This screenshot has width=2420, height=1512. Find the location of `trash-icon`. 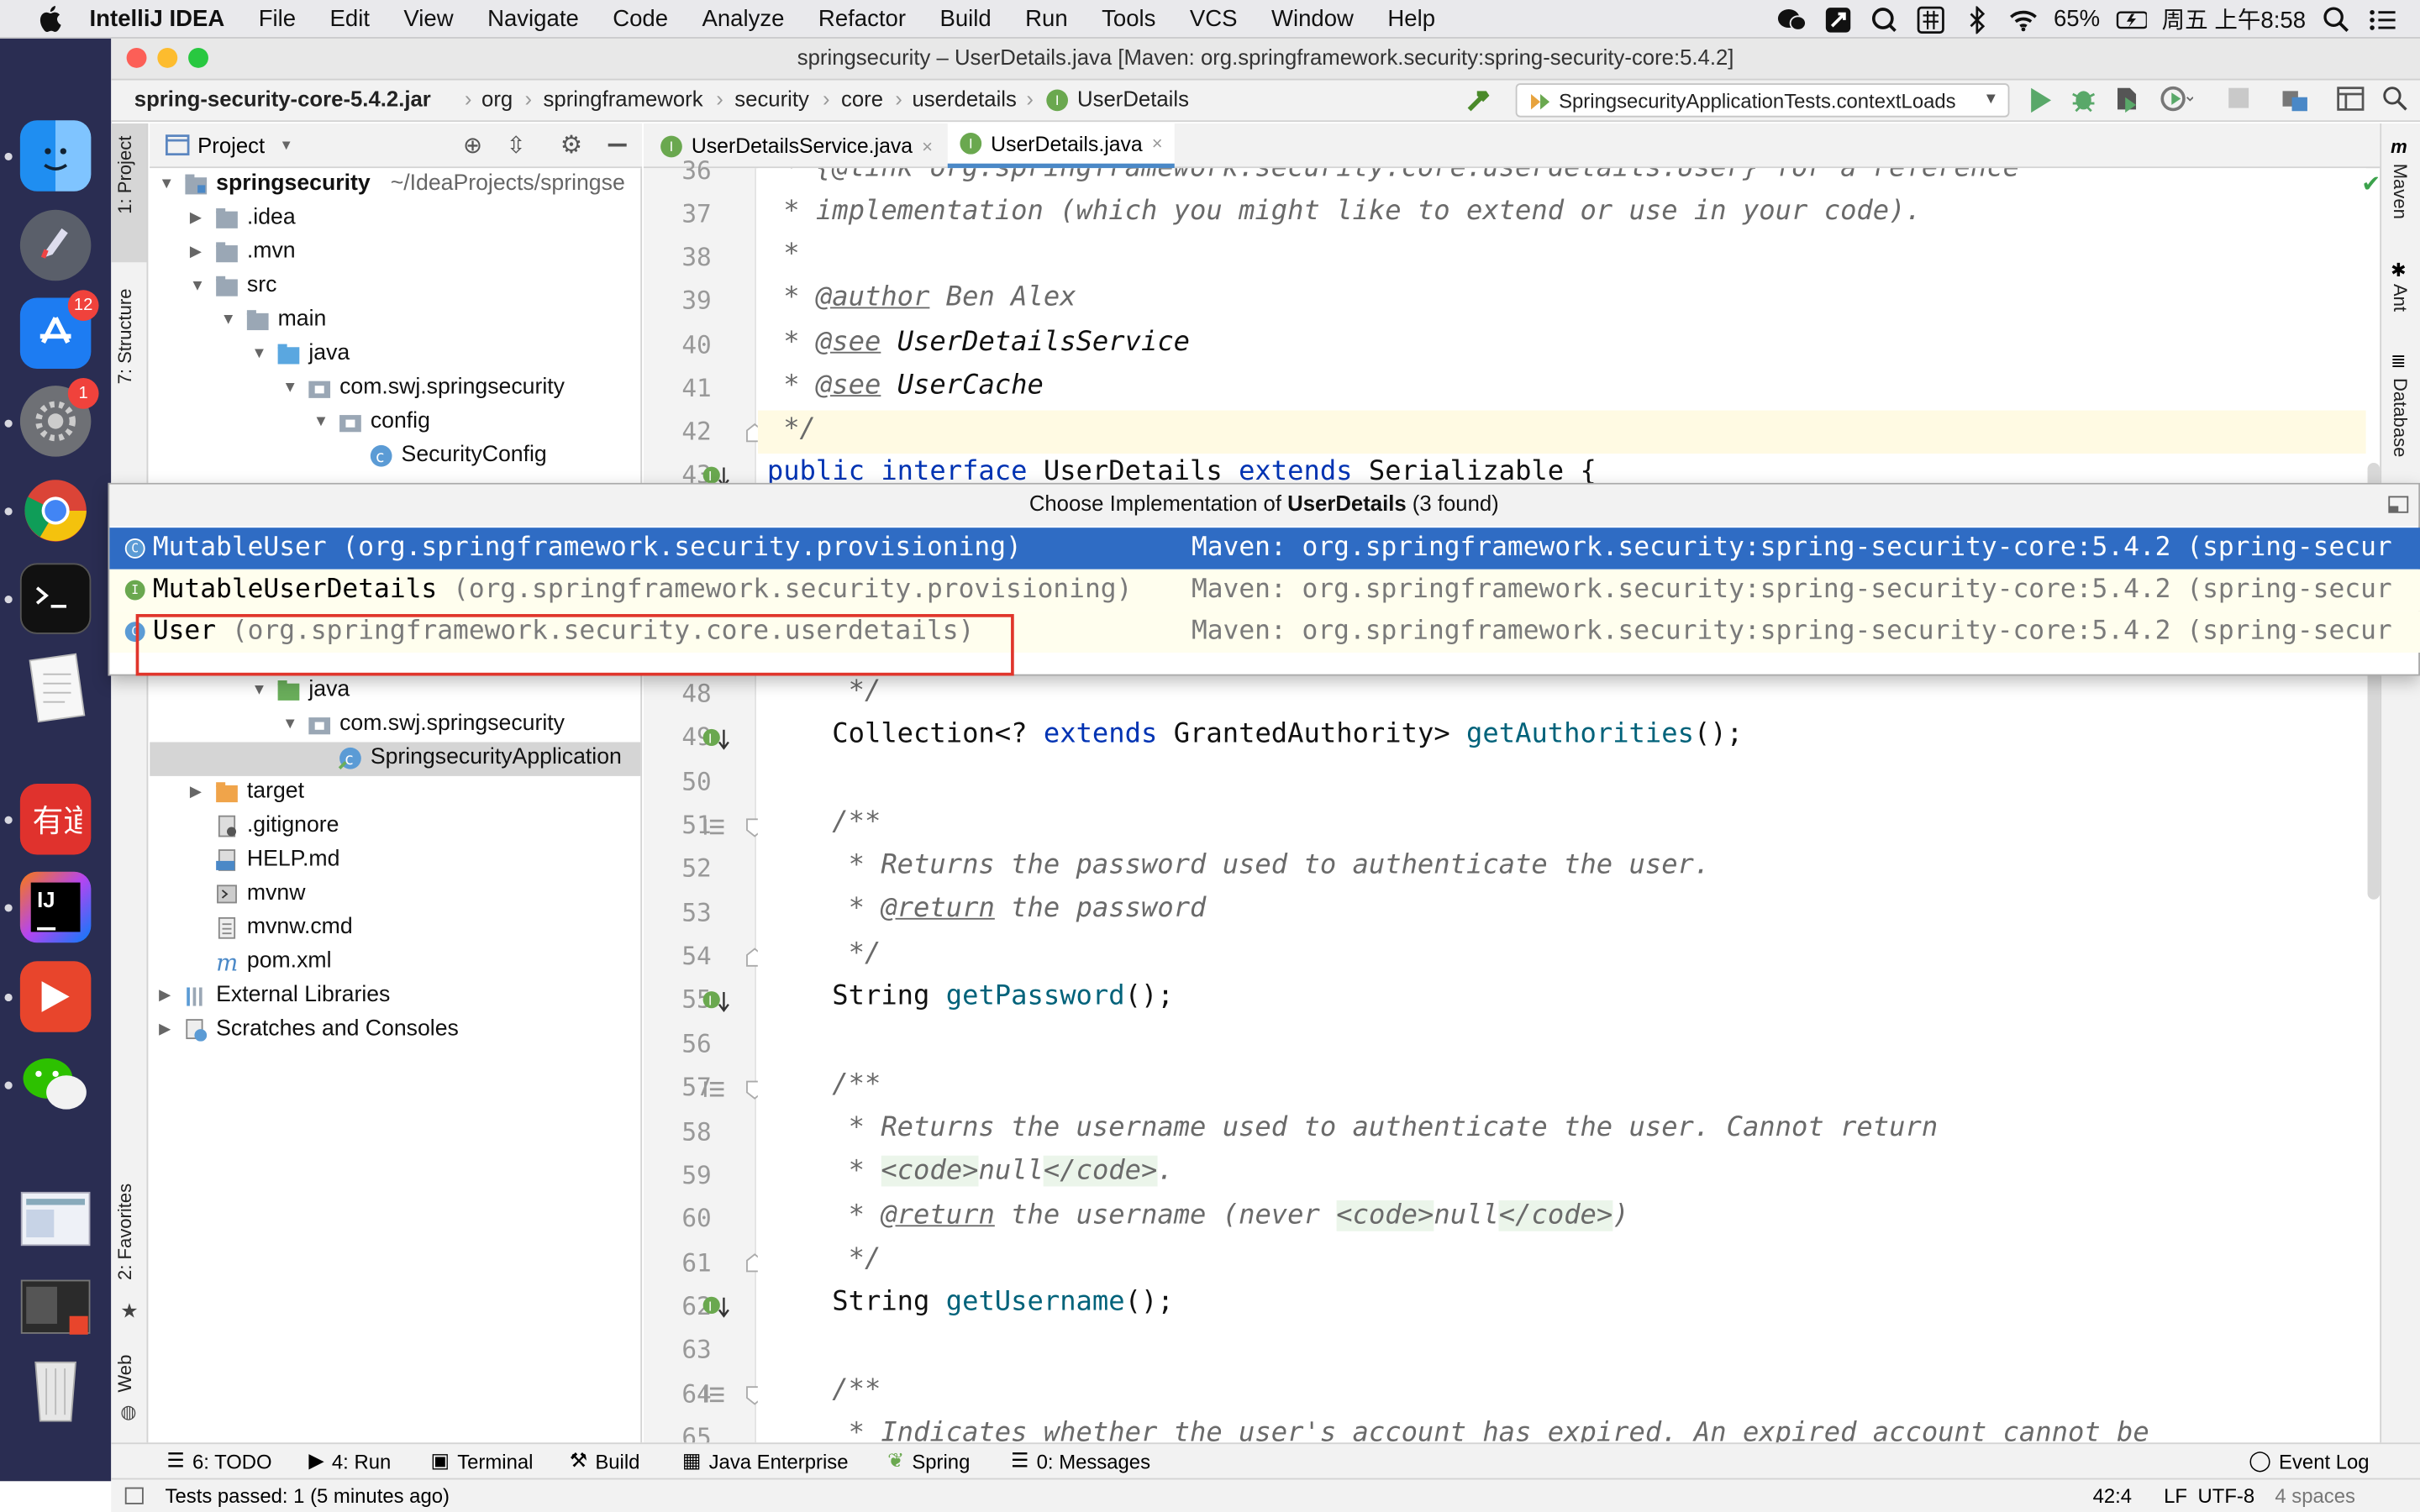

trash-icon is located at coordinates (55, 1388).